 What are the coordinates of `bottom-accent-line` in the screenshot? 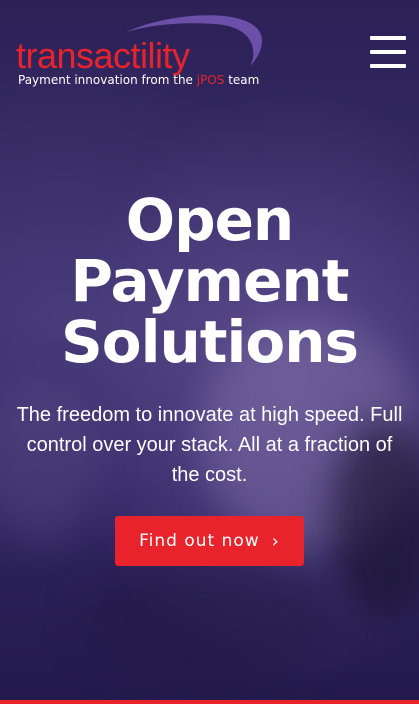 It's located at (209, 702).